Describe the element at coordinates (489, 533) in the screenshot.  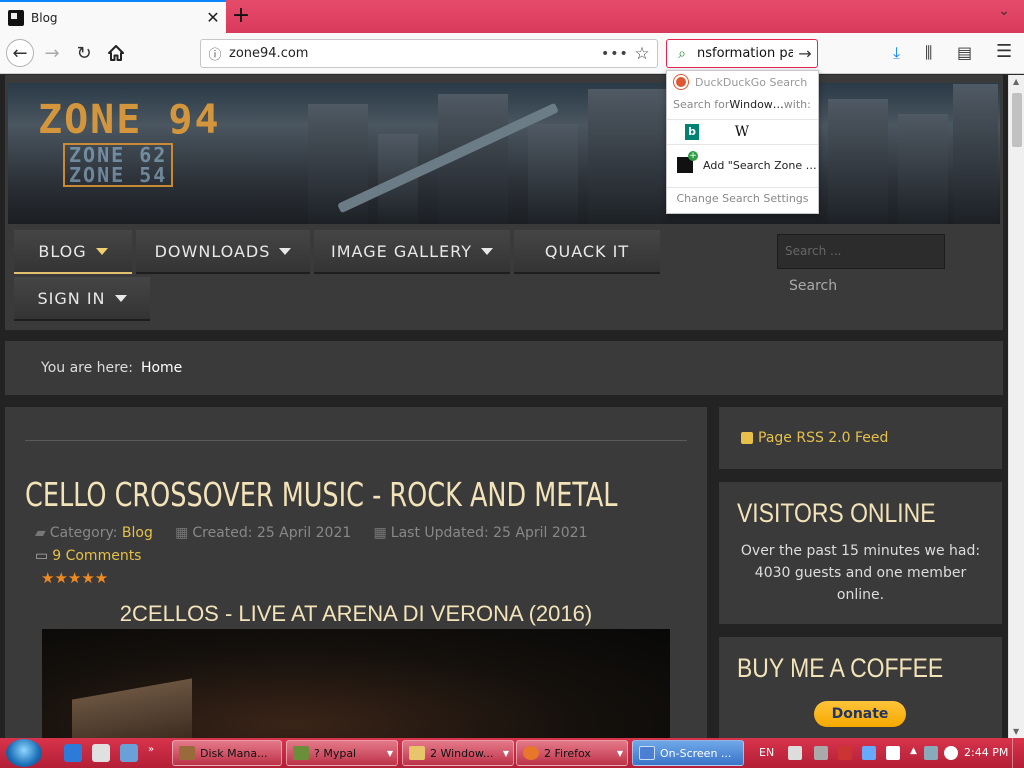
I see `updated-date: Last Updated: 25 April 2021` at that location.